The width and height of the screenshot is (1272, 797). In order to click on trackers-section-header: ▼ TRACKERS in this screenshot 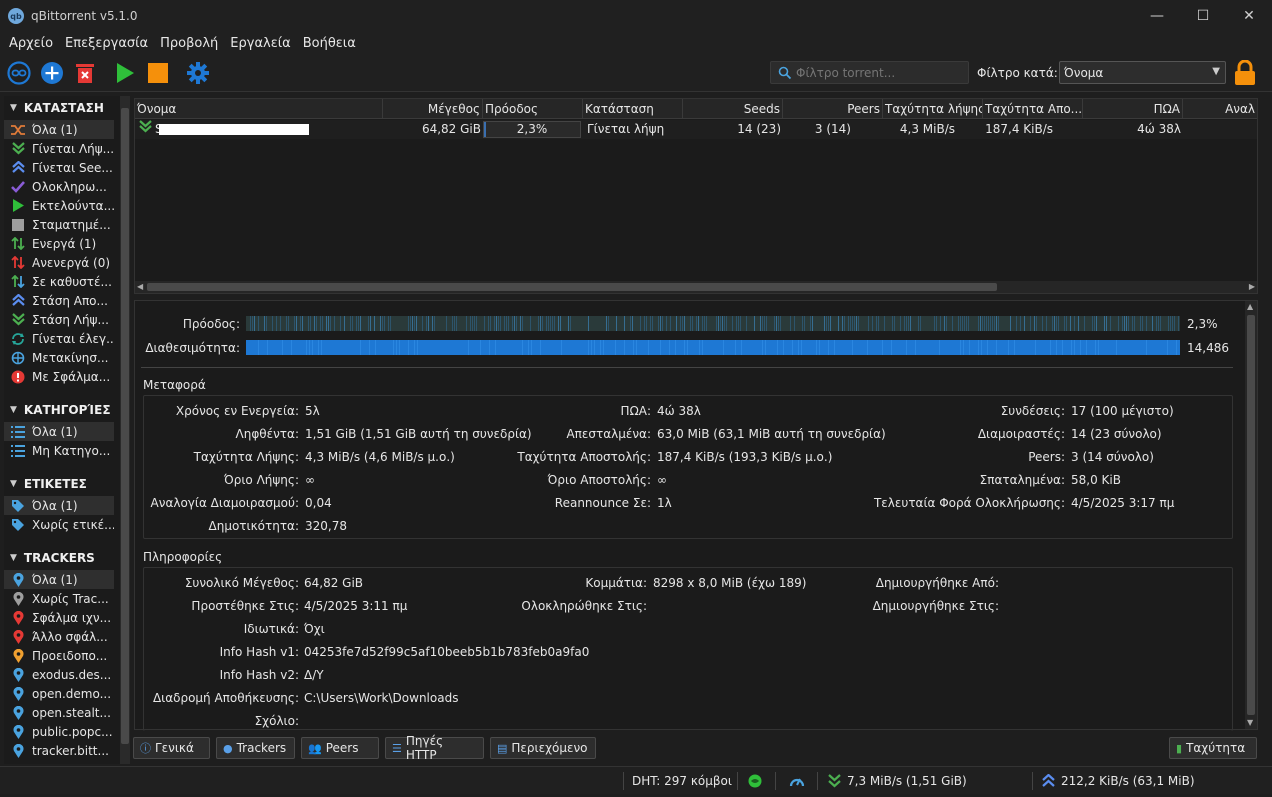, I will do `click(67, 558)`.